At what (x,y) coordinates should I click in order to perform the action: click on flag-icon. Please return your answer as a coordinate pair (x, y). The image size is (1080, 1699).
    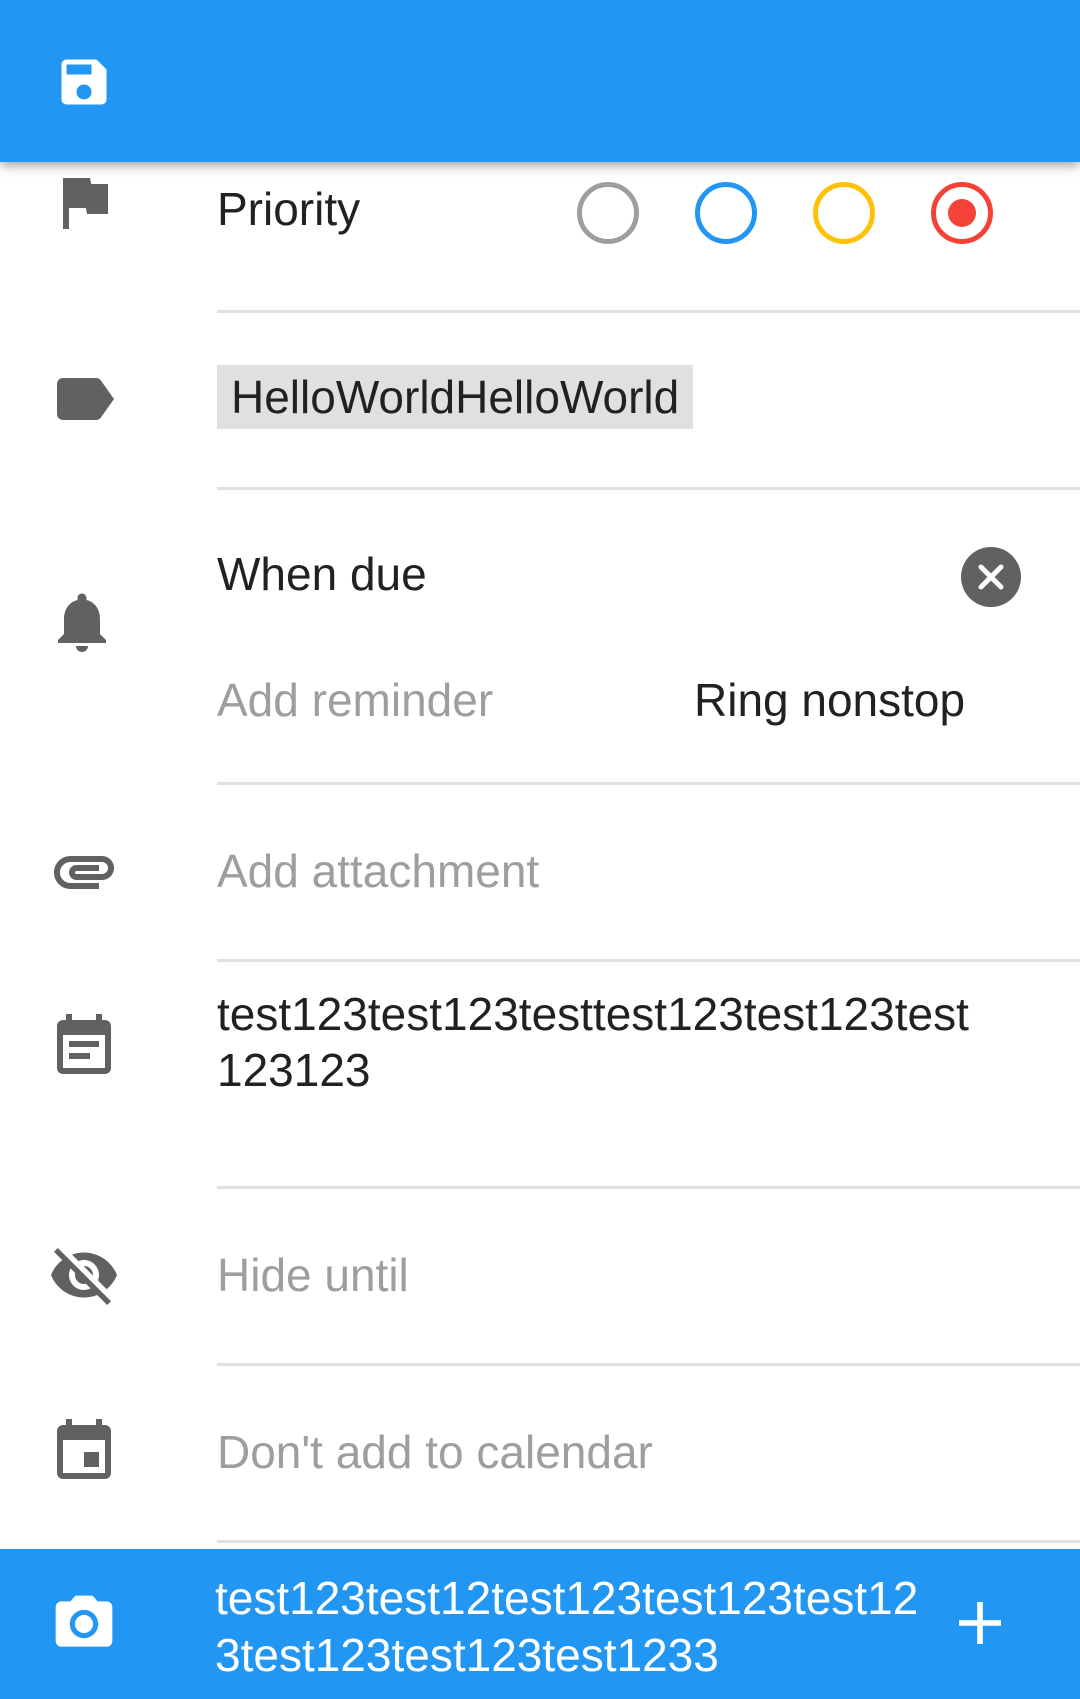
    Looking at the image, I should click on (84, 202).